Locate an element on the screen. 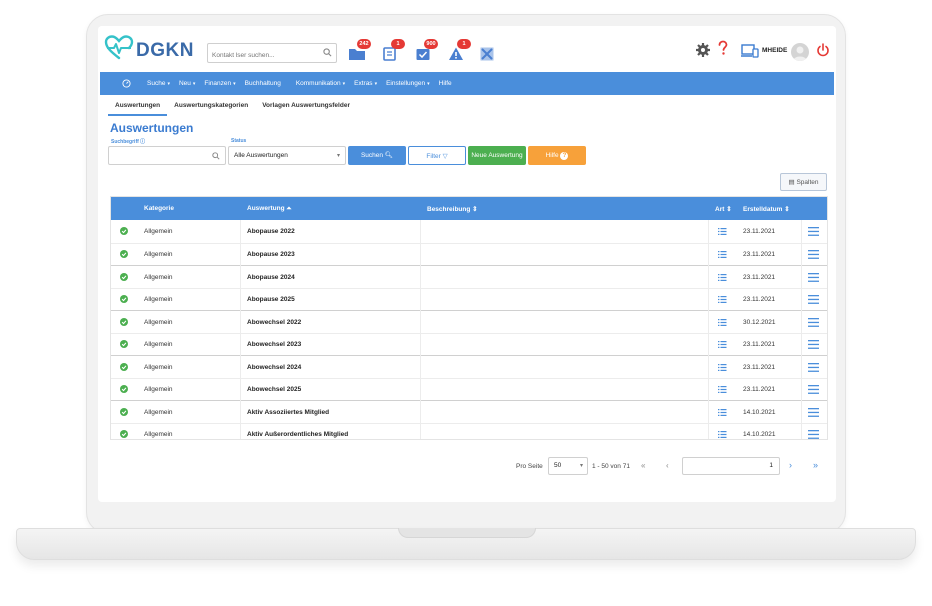  help-orange-button: Hilfe ? is located at coordinates (557, 155).